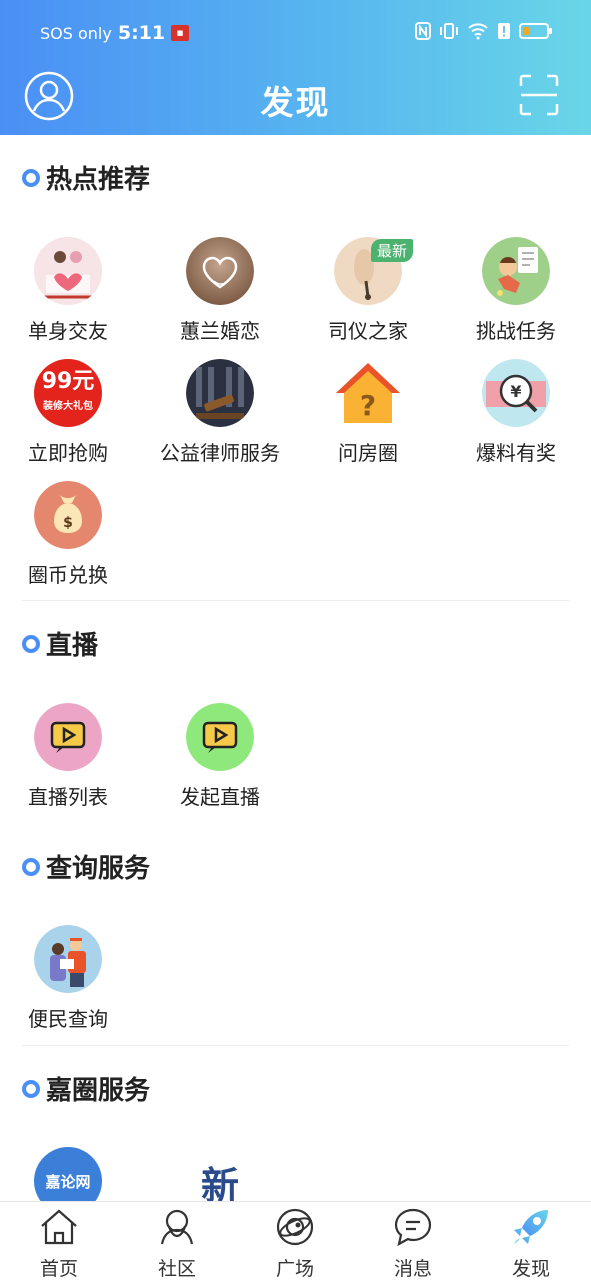  I want to click on grid-item-label: 挑战任务, so click(516, 331).